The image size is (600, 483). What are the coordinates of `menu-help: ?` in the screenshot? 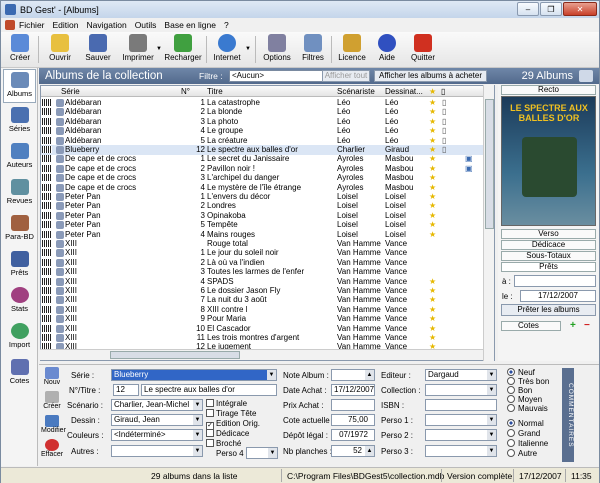 It's located at (226, 25).